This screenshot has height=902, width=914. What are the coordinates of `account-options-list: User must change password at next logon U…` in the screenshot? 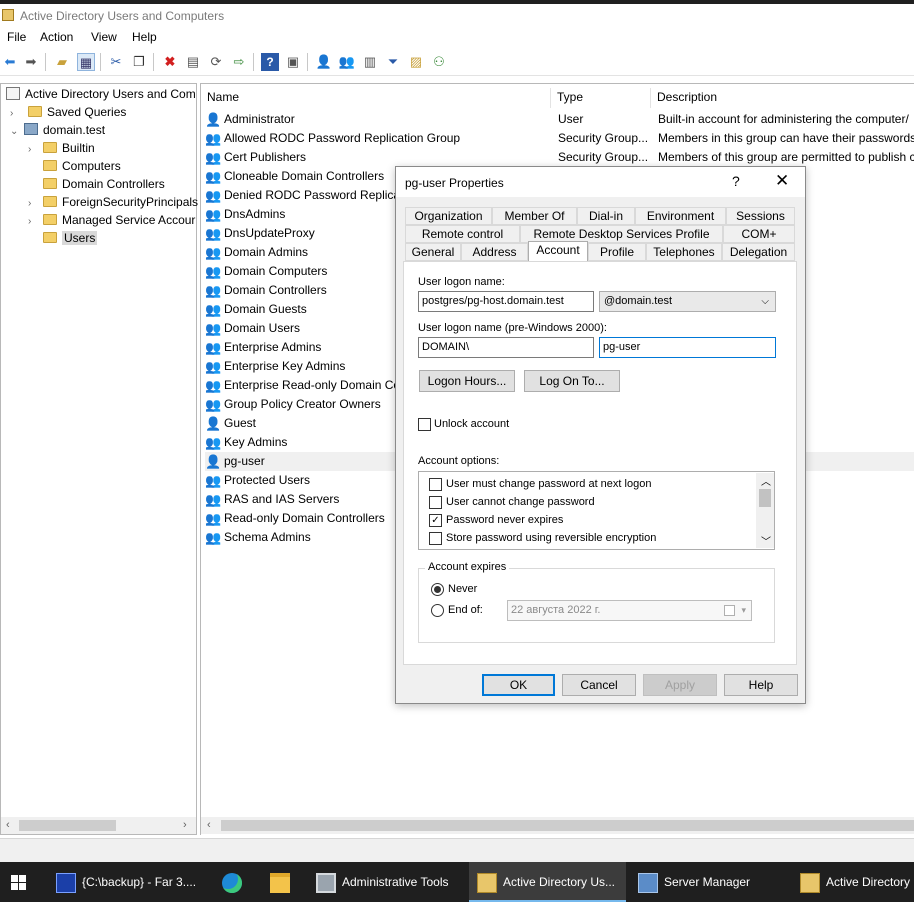 It's located at (596, 510).